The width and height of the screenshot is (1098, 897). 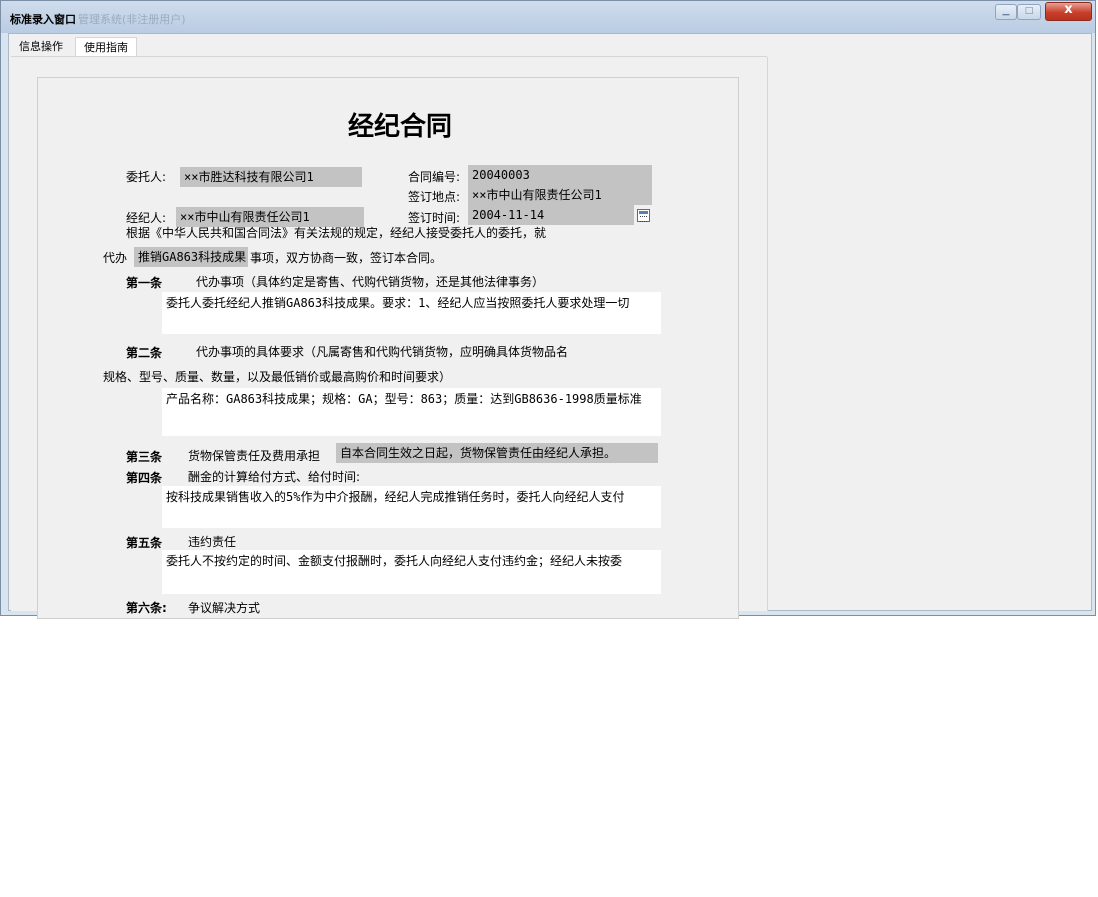 What do you see at coordinates (346, 258) in the screenshot?
I see `intro-suffix: 事项，双方协商一致，签订本合同。` at bounding box center [346, 258].